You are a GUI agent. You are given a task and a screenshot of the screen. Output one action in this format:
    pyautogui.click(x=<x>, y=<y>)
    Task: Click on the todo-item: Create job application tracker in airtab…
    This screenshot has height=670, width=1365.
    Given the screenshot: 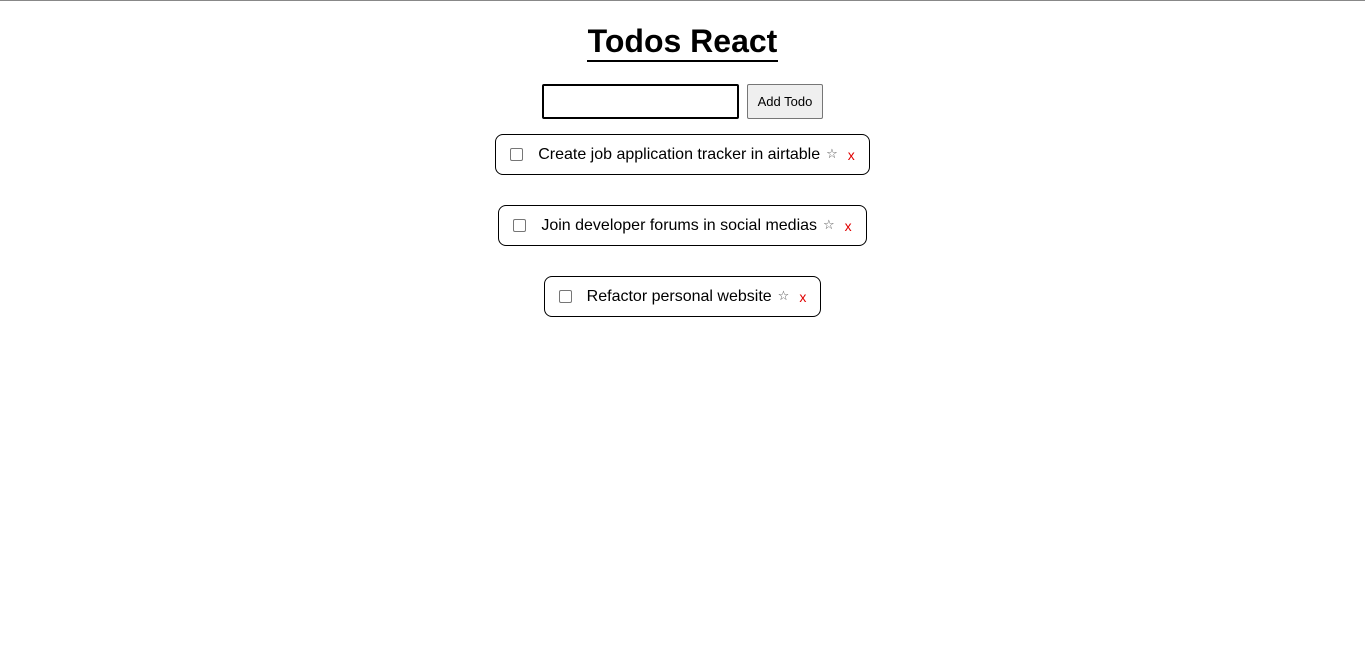 What is the action you would take?
    pyautogui.click(x=682, y=154)
    